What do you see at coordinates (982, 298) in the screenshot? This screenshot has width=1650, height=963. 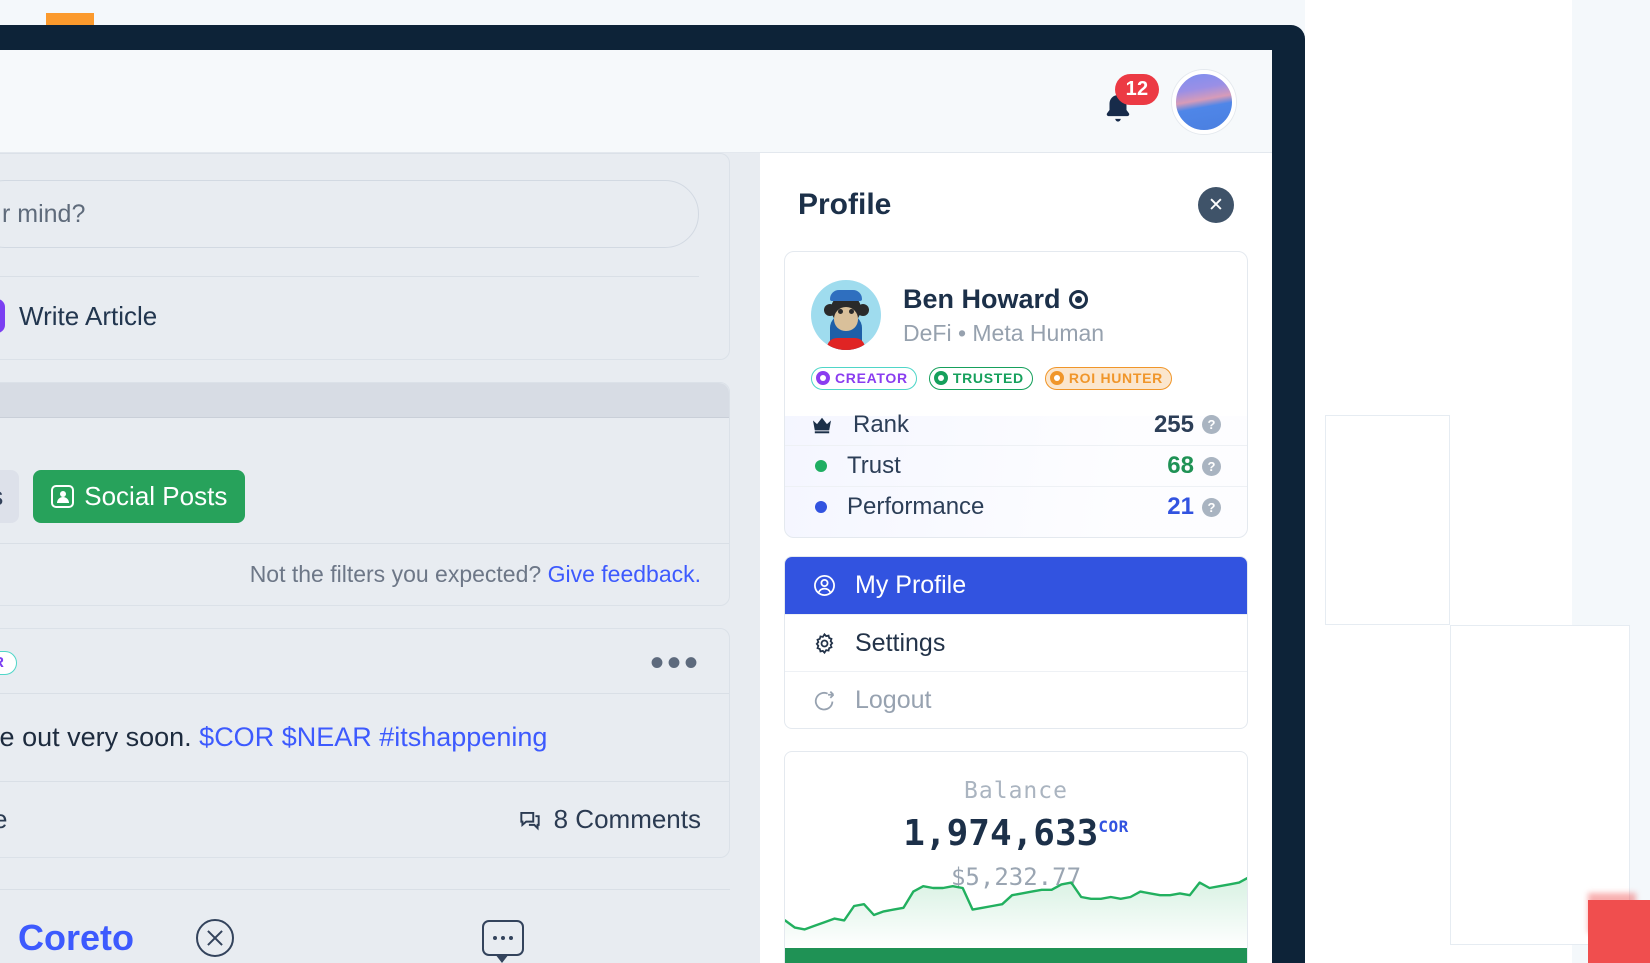 I see `profile-name: Ben Howard` at bounding box center [982, 298].